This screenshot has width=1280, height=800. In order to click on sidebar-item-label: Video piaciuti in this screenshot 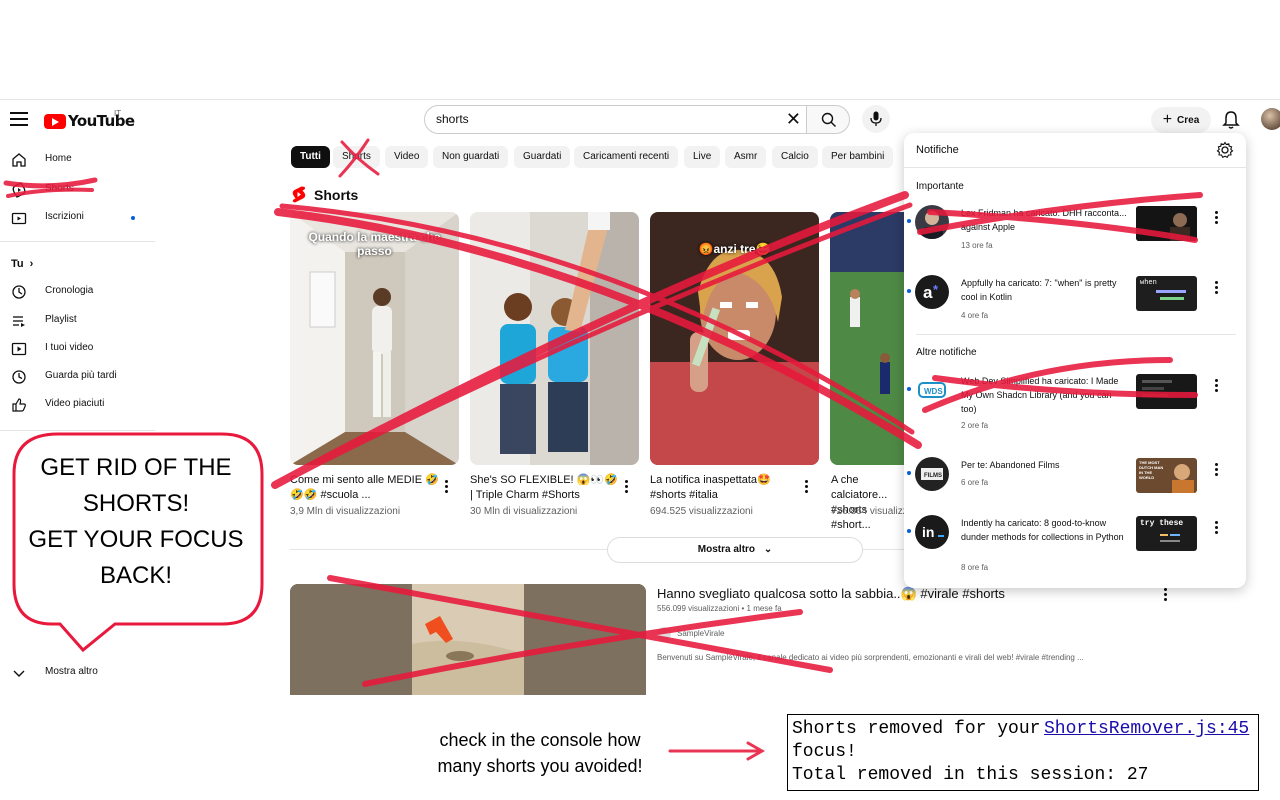, I will do `click(75, 403)`.